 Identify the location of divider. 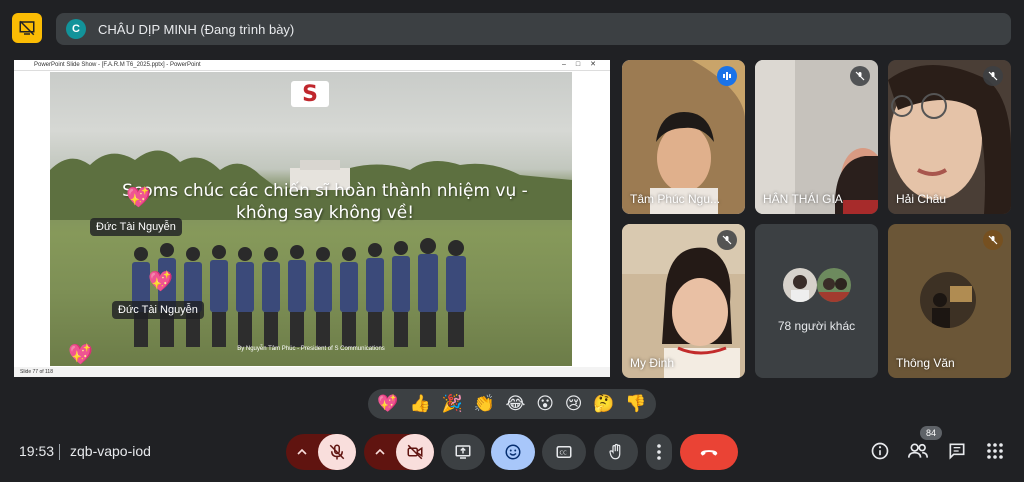
(59, 452).